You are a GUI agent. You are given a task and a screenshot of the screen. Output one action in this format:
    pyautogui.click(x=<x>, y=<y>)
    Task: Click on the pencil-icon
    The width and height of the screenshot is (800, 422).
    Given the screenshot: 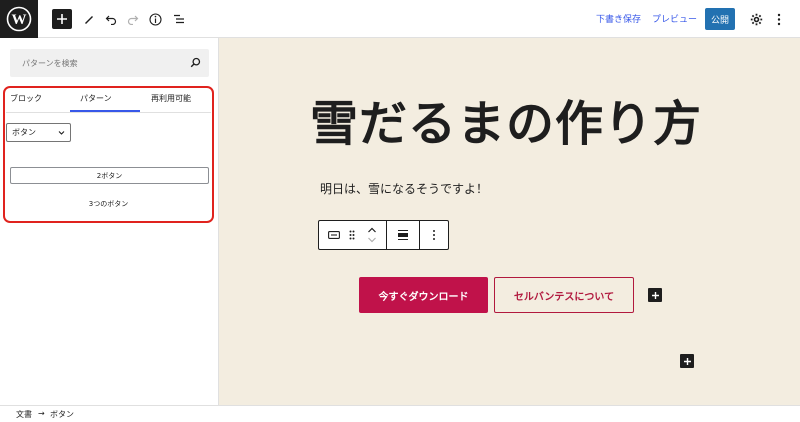 What is the action you would take?
    pyautogui.click(x=89, y=20)
    